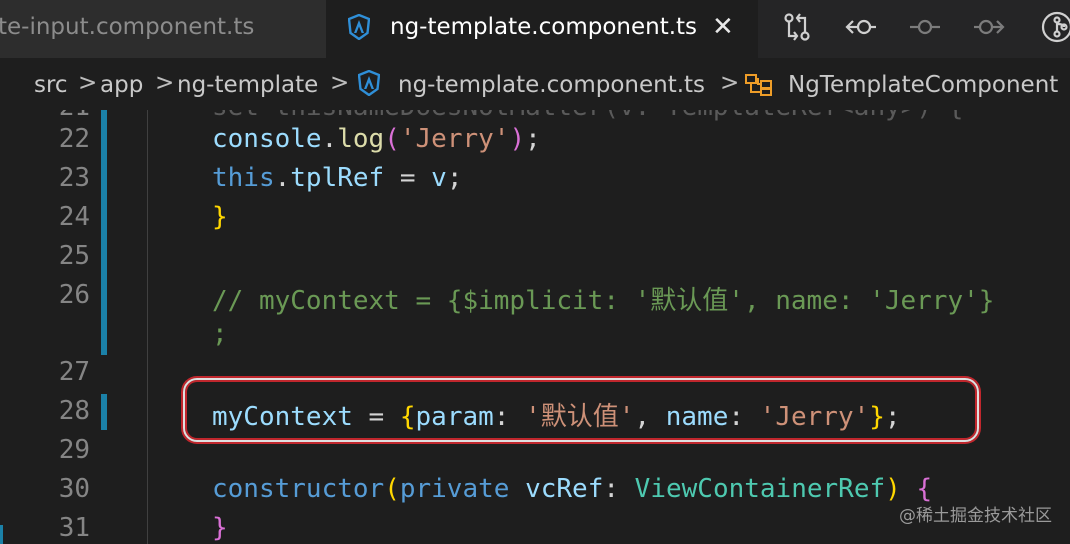  What do you see at coordinates (220, 334) in the screenshot?
I see `code-line-26-wrap: ;` at bounding box center [220, 334].